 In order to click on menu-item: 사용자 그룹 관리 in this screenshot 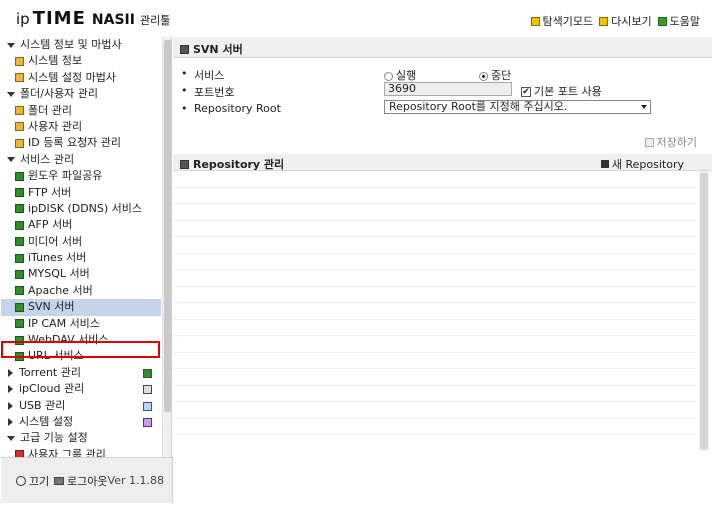, I will do `click(81, 452)`.